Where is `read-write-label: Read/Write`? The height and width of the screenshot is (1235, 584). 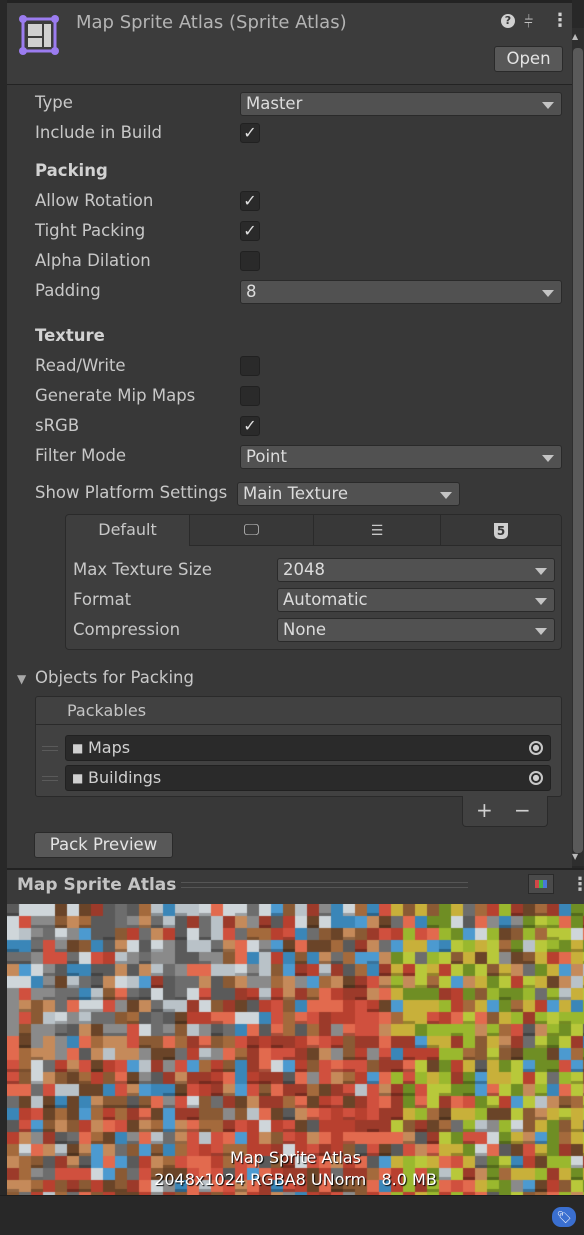 read-write-label: Read/Write is located at coordinates (80, 365).